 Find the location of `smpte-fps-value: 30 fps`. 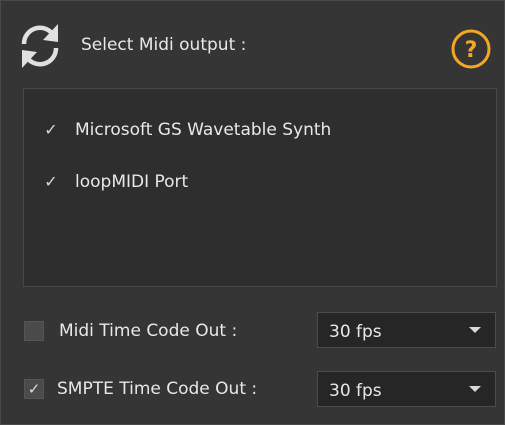

smpte-fps-value: 30 fps is located at coordinates (355, 391).